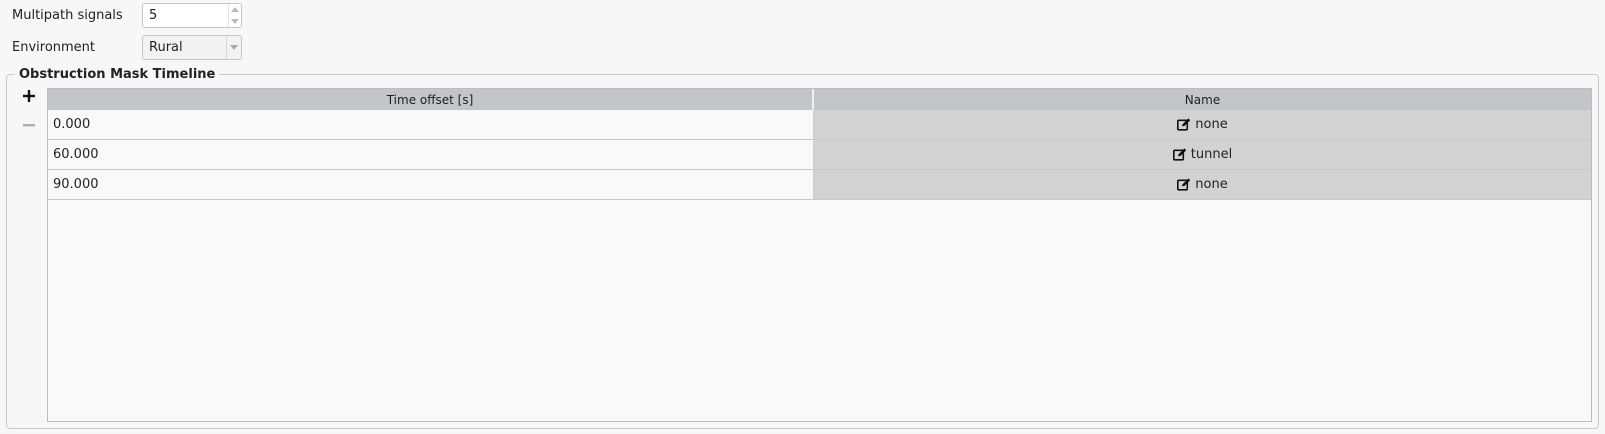  I want to click on table-row: 0.000 none, so click(819, 125).